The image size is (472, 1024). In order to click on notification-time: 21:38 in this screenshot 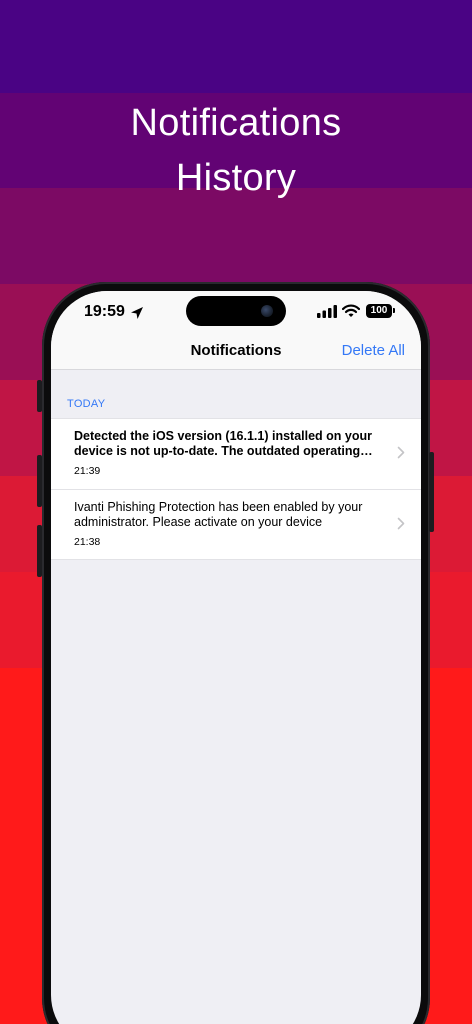, I will do `click(87, 542)`.